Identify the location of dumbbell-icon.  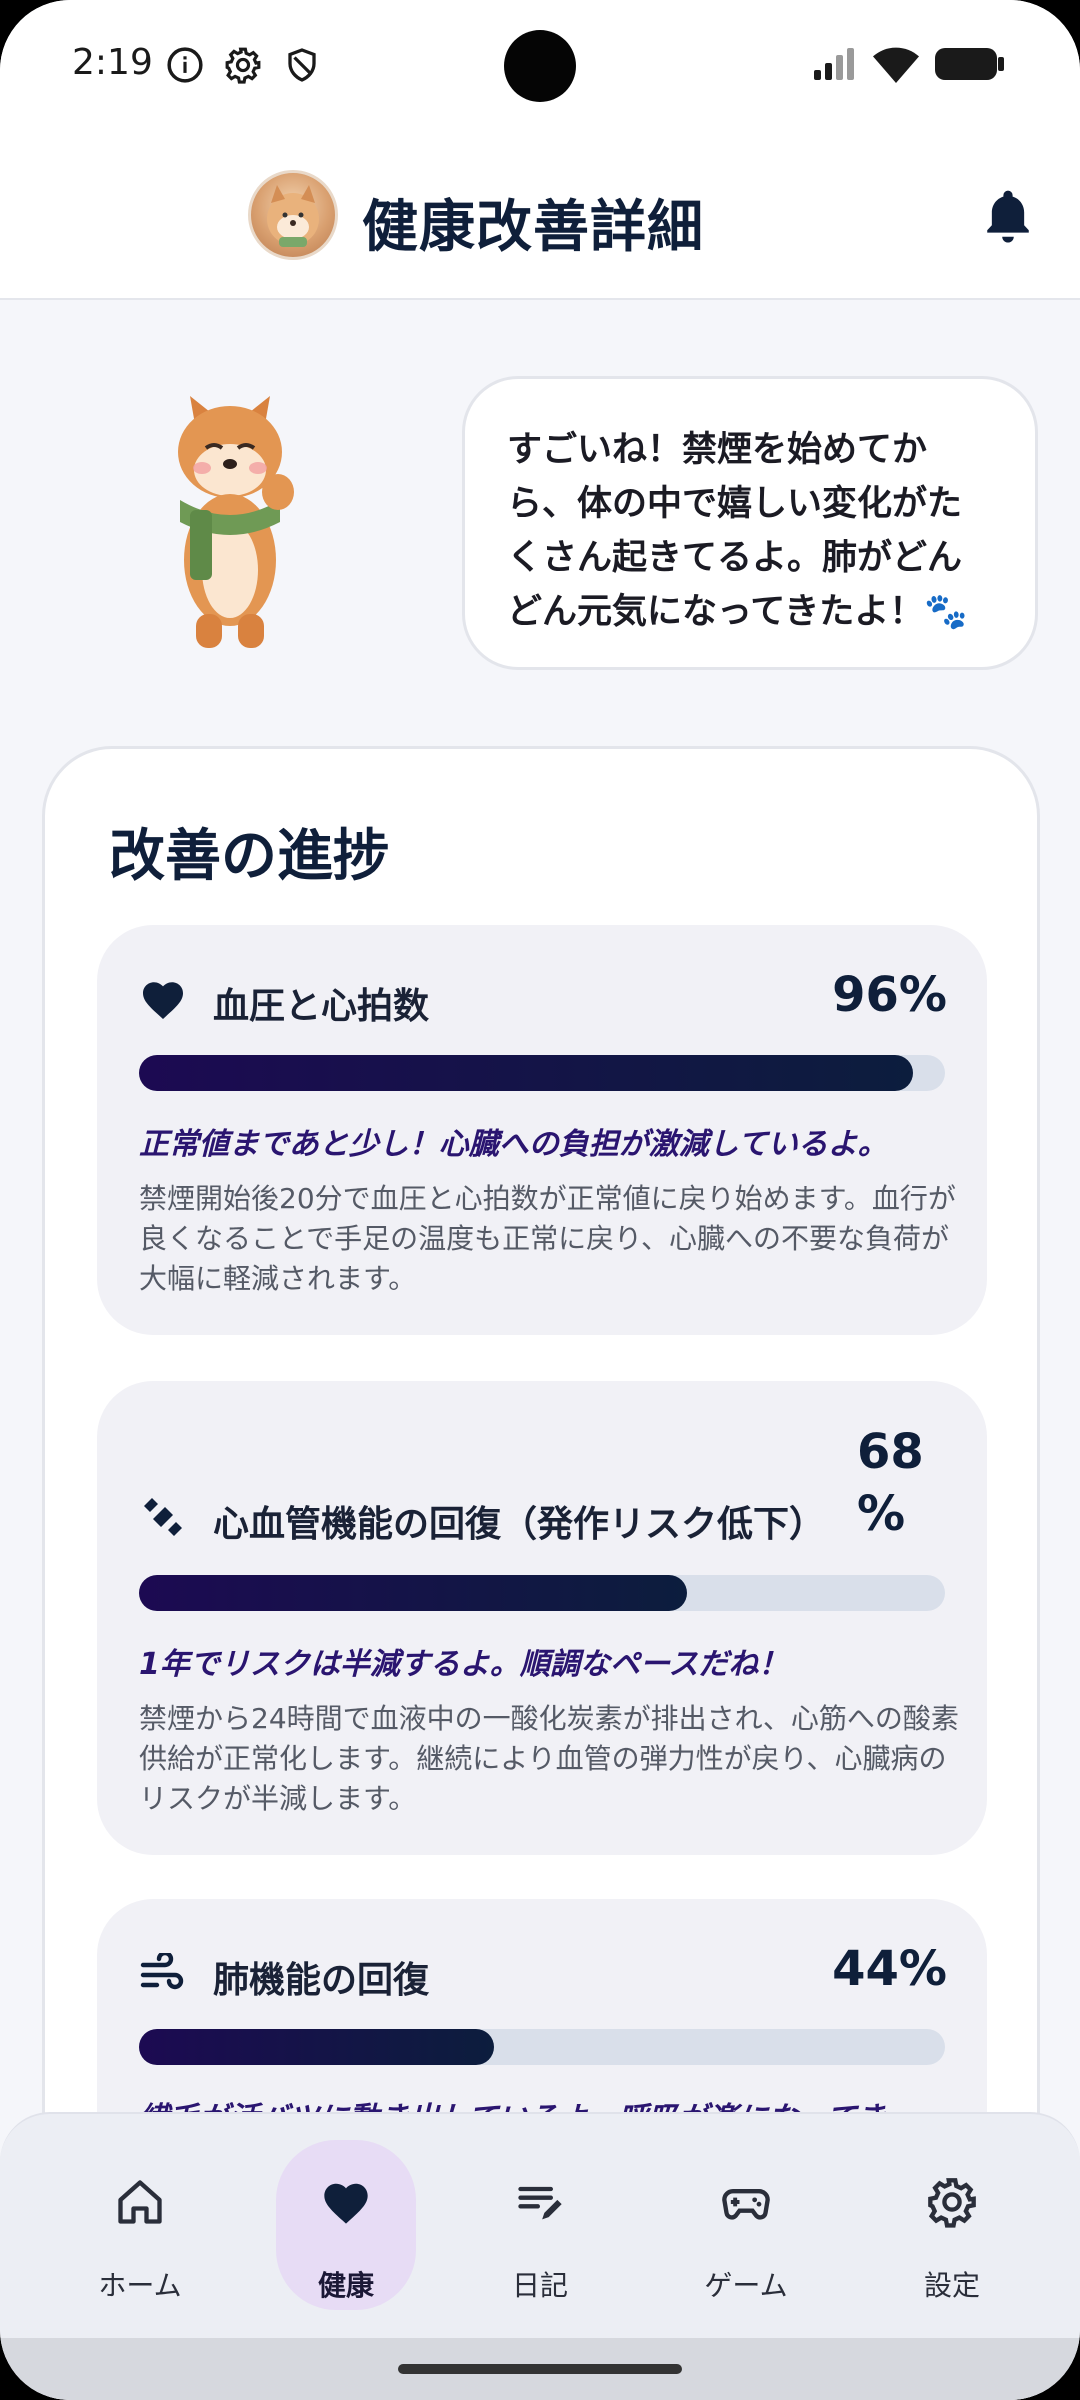
(163, 1519).